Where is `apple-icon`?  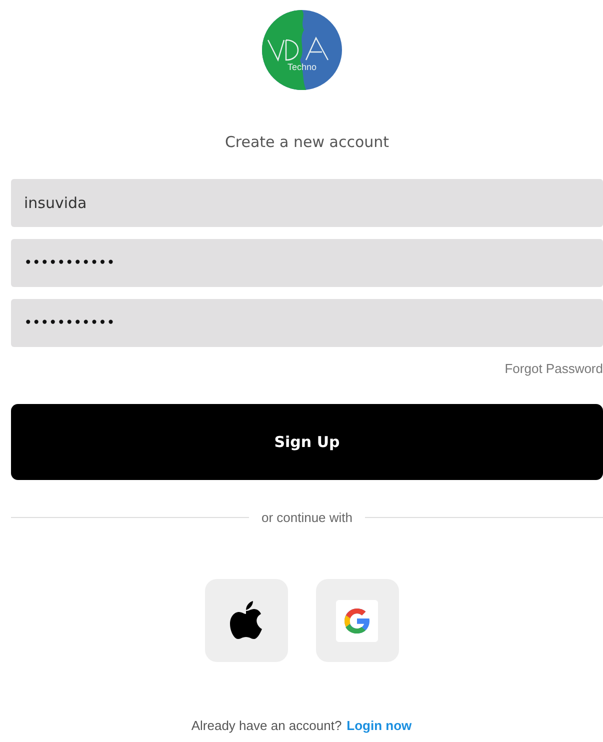
apple-icon is located at coordinates (246, 620).